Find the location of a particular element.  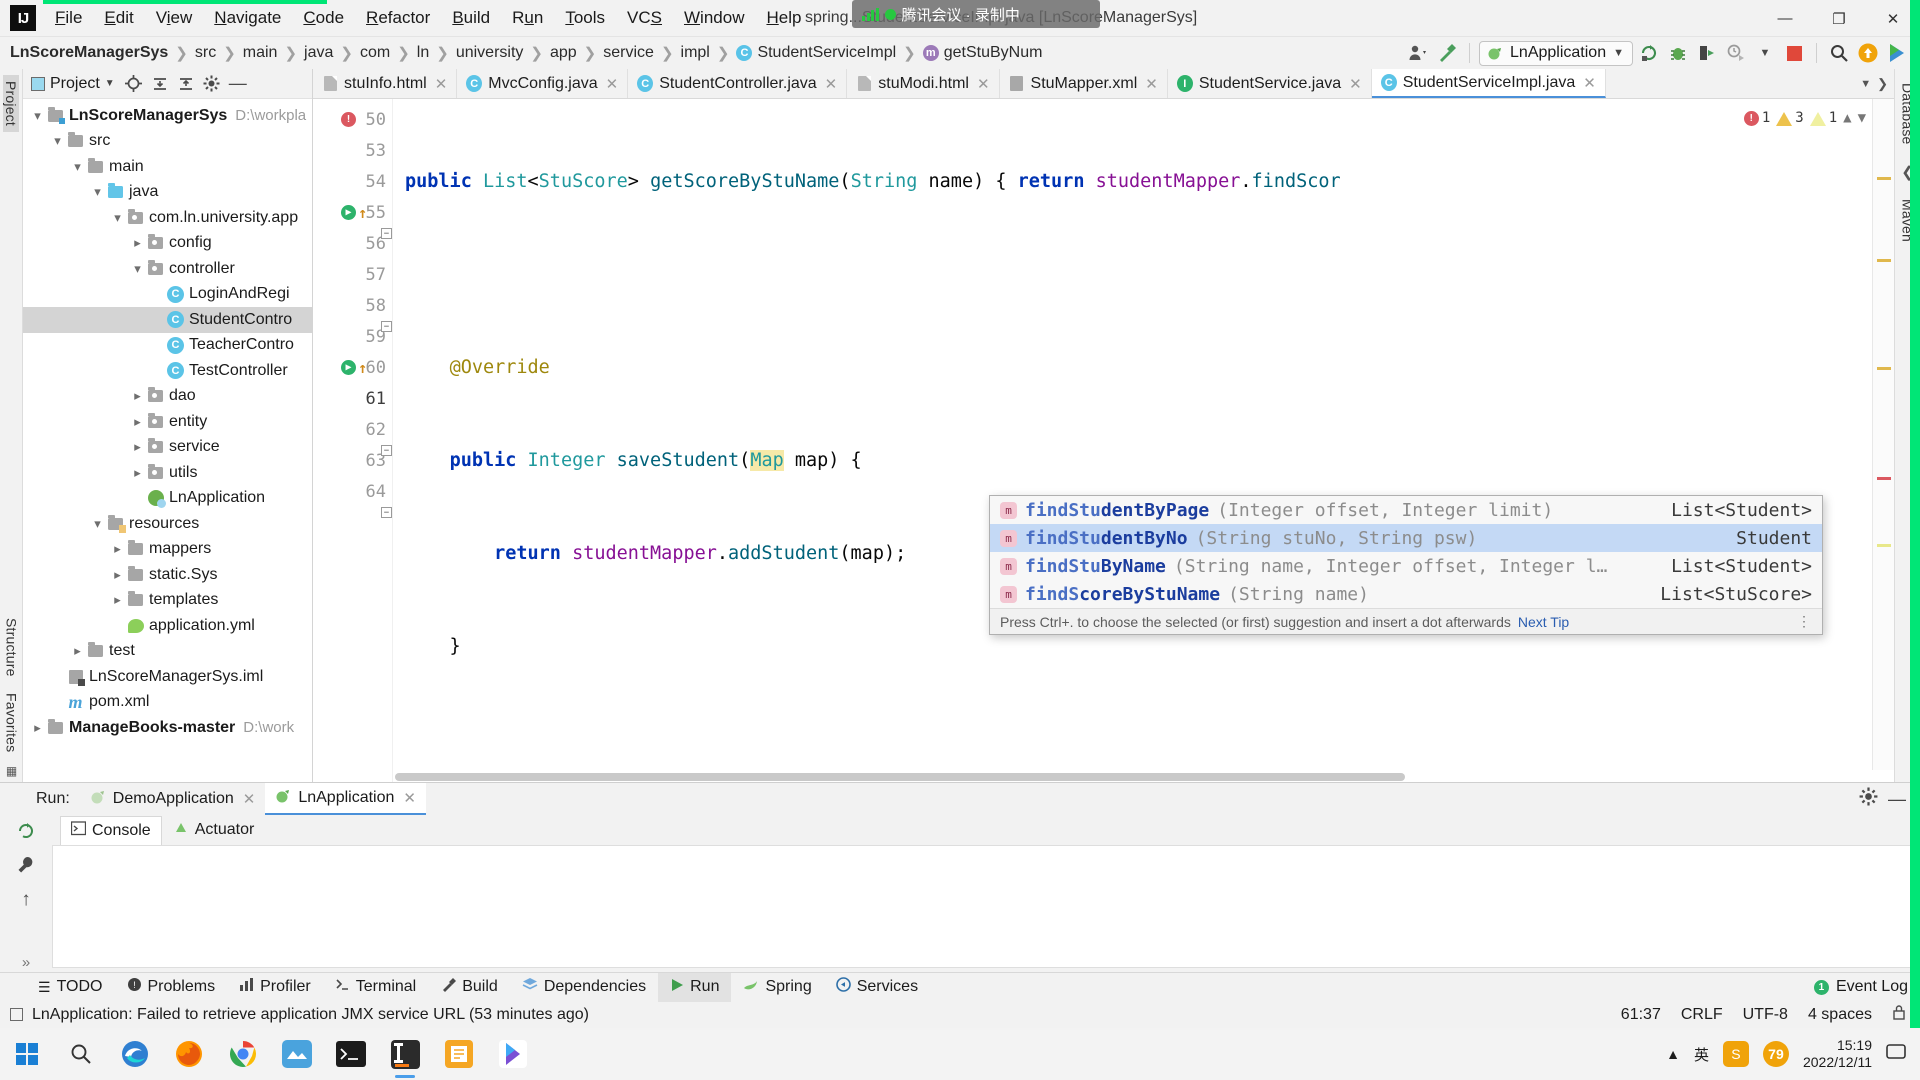

tool-problems: ! Problems is located at coordinates (171, 987).